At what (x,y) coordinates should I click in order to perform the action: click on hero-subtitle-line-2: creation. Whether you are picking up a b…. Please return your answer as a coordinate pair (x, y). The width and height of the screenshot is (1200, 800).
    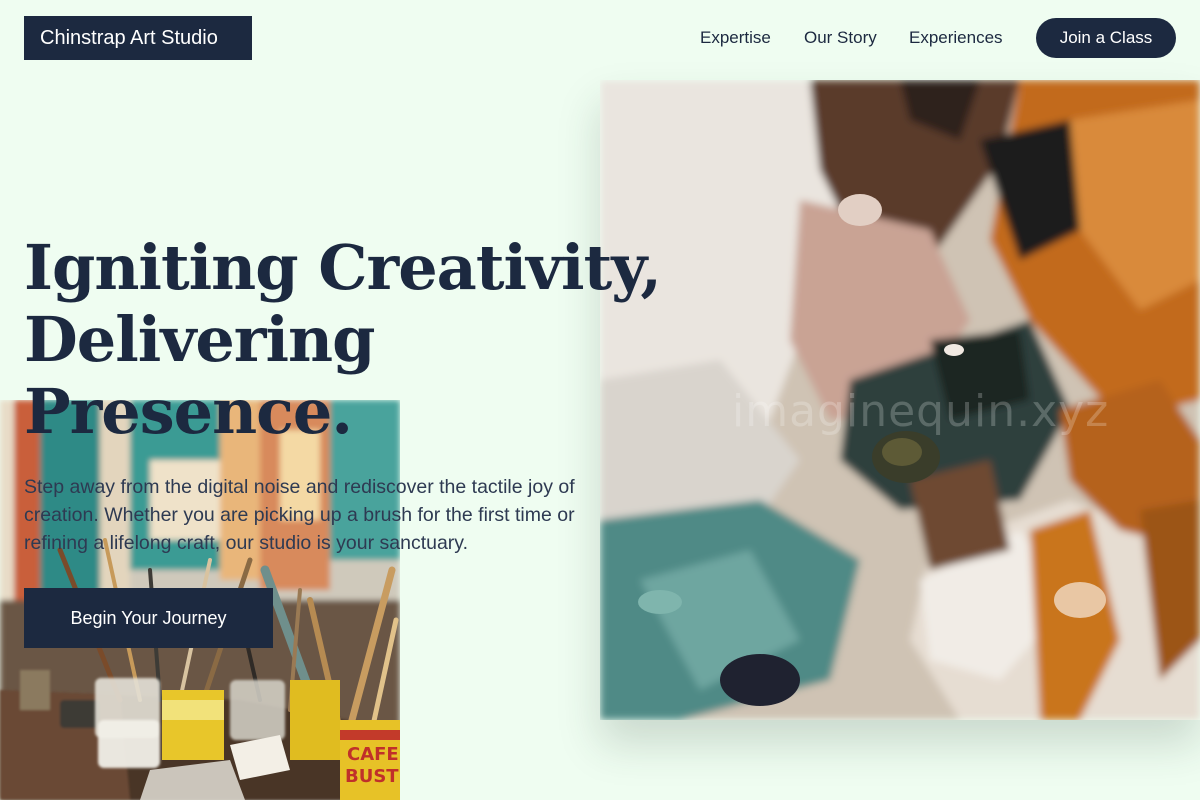
    Looking at the image, I should click on (299, 515).